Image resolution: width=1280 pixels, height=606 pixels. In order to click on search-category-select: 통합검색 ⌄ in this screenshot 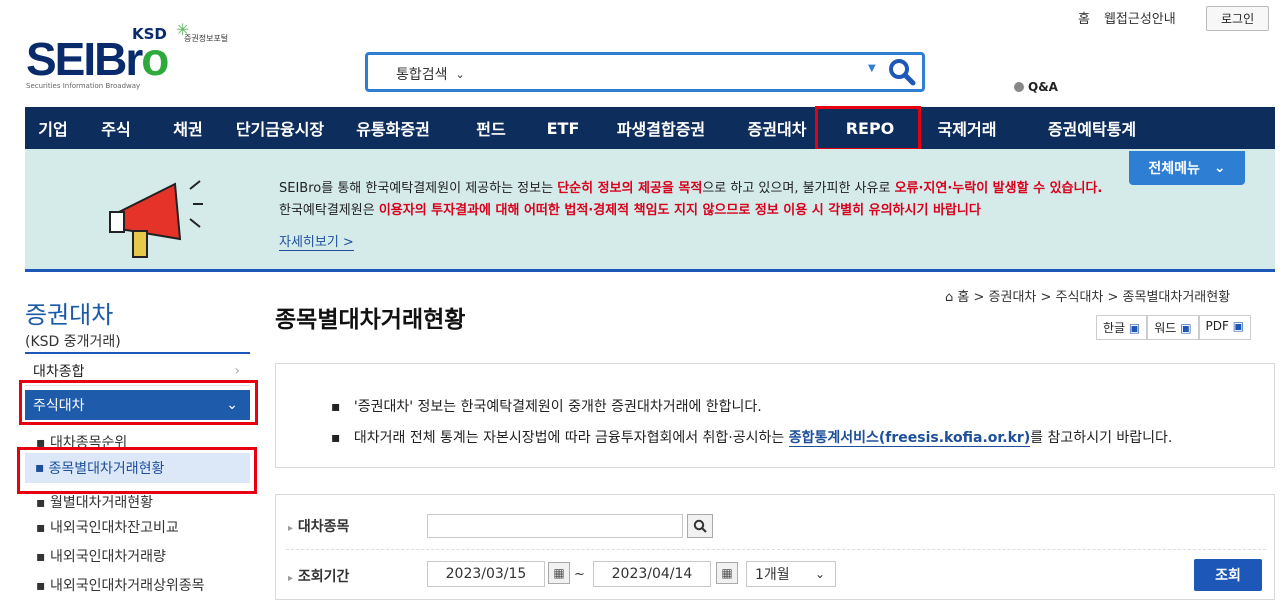, I will do `click(430, 74)`.